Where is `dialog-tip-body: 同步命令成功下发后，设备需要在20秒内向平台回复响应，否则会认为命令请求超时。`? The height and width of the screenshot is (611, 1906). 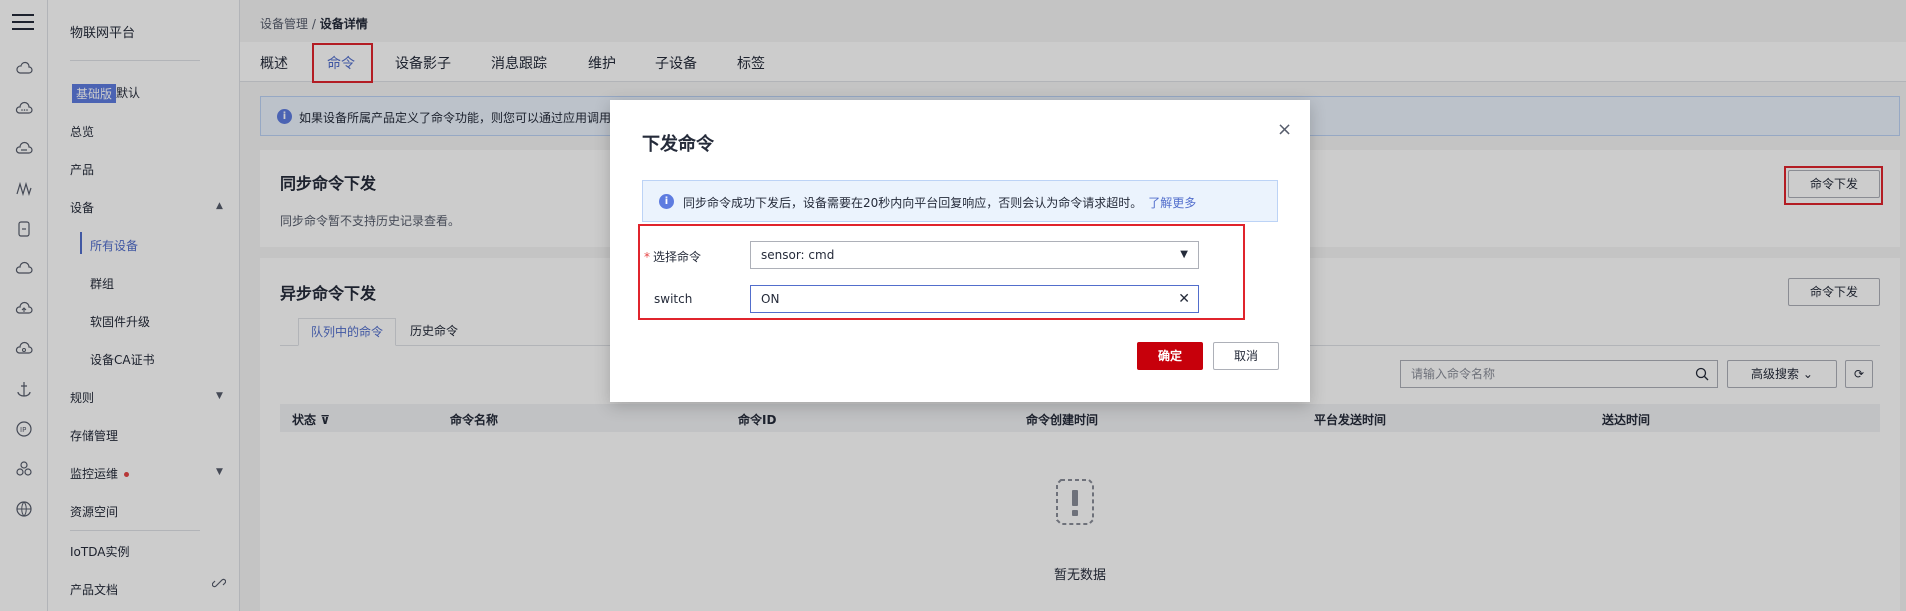 dialog-tip-body: 同步命令成功下发后，设备需要在20秒内向平台回复响应，否则会认为命令请求超时。 is located at coordinates (913, 203).